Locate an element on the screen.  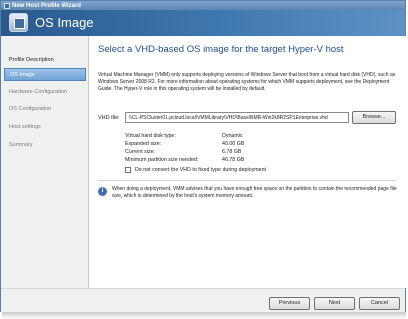
property-key: Current size: is located at coordinates (140, 152).